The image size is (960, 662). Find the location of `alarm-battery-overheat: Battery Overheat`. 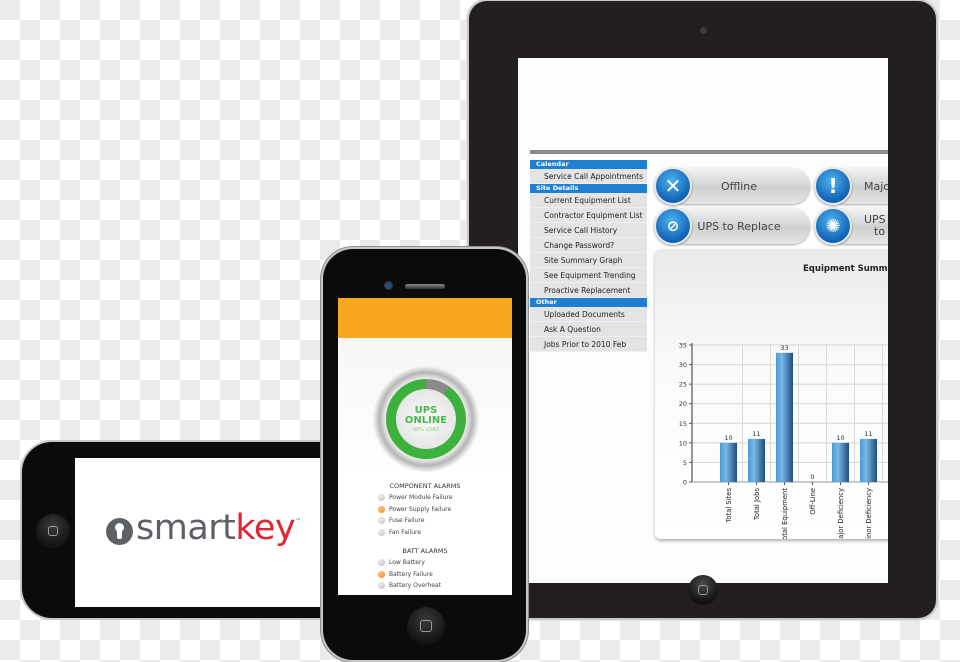

alarm-battery-overheat: Battery Overheat is located at coordinates (409, 585).